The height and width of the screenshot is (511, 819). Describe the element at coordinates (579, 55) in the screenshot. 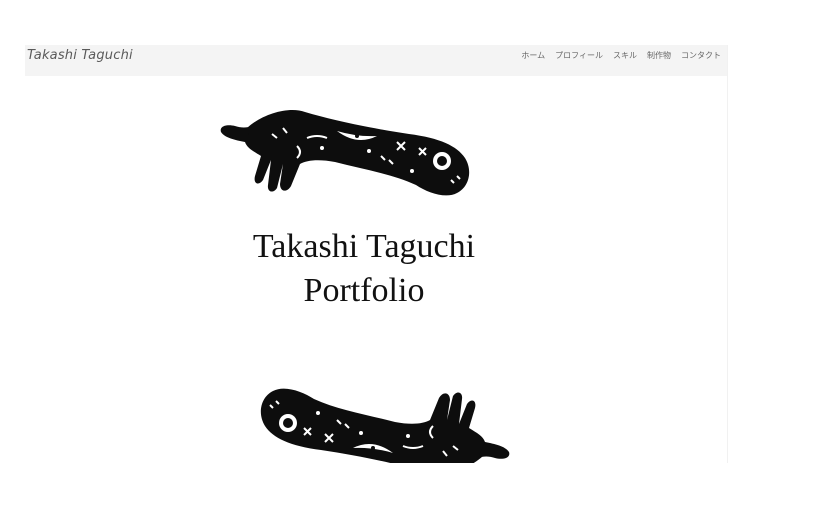

I see `nav-profile: プロフィール` at that location.